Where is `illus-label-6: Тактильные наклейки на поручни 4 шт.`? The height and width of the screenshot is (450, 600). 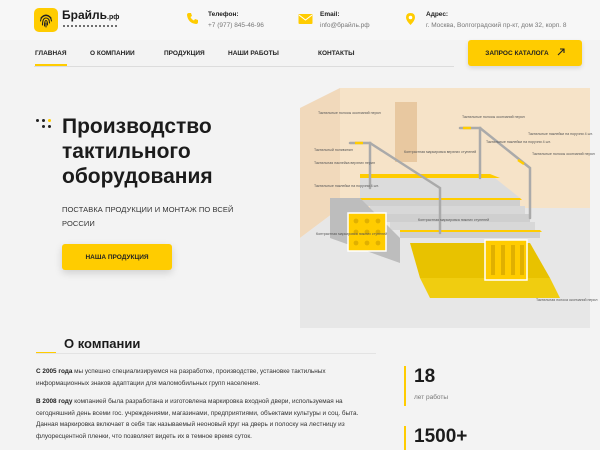 illus-label-6: Тактильные наклейки на поручни 4 шт. is located at coordinates (518, 142).